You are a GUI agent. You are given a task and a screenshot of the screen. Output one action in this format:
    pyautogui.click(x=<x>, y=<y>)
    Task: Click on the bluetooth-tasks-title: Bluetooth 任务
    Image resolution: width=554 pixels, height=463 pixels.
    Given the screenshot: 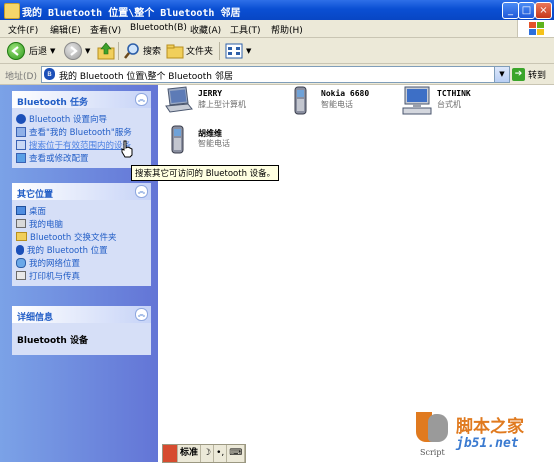 What is the action you would take?
    pyautogui.click(x=52, y=103)
    